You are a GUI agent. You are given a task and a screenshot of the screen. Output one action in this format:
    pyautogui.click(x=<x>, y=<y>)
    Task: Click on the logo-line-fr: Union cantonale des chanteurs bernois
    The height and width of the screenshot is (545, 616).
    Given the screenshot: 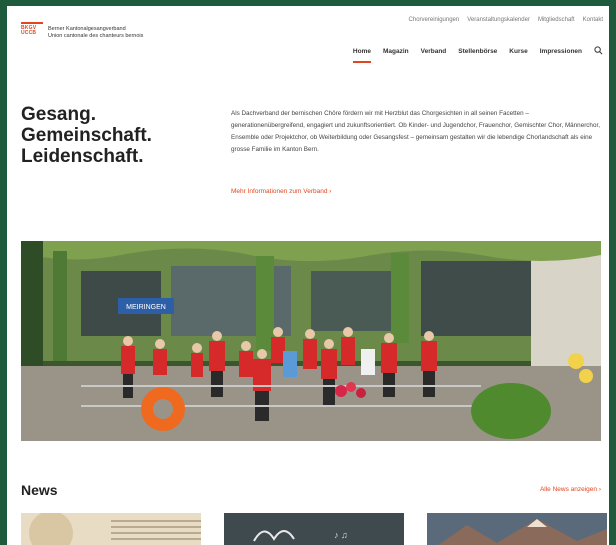 What is the action you would take?
    pyautogui.click(x=96, y=35)
    